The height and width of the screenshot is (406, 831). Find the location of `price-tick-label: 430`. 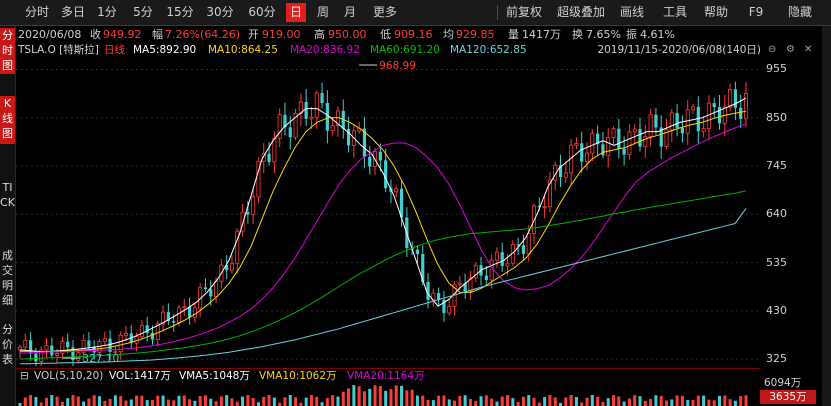

price-tick-label: 430 is located at coordinates (776, 310).